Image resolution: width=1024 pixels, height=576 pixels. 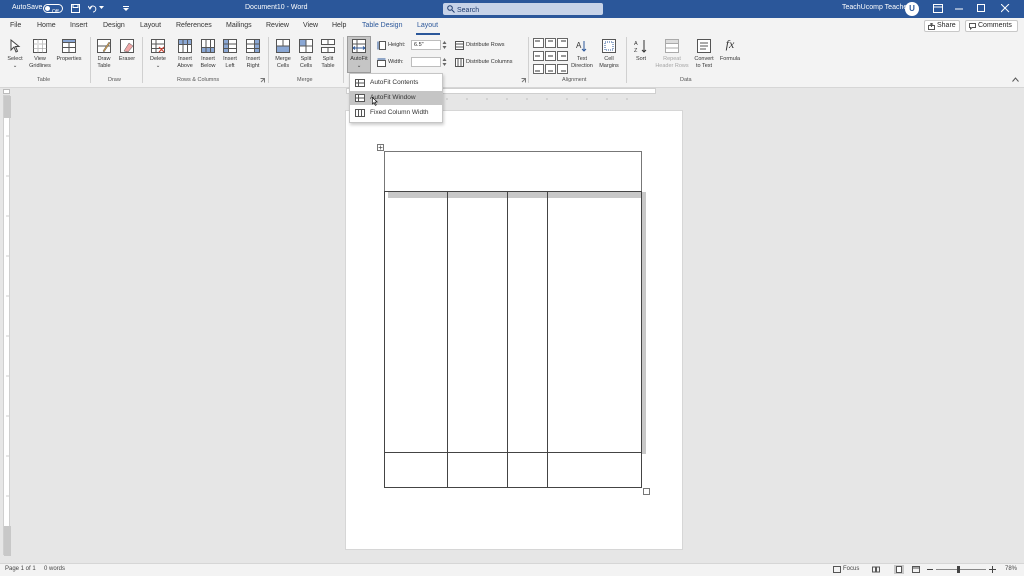 I want to click on zoom-in-icon, so click(x=992, y=569).